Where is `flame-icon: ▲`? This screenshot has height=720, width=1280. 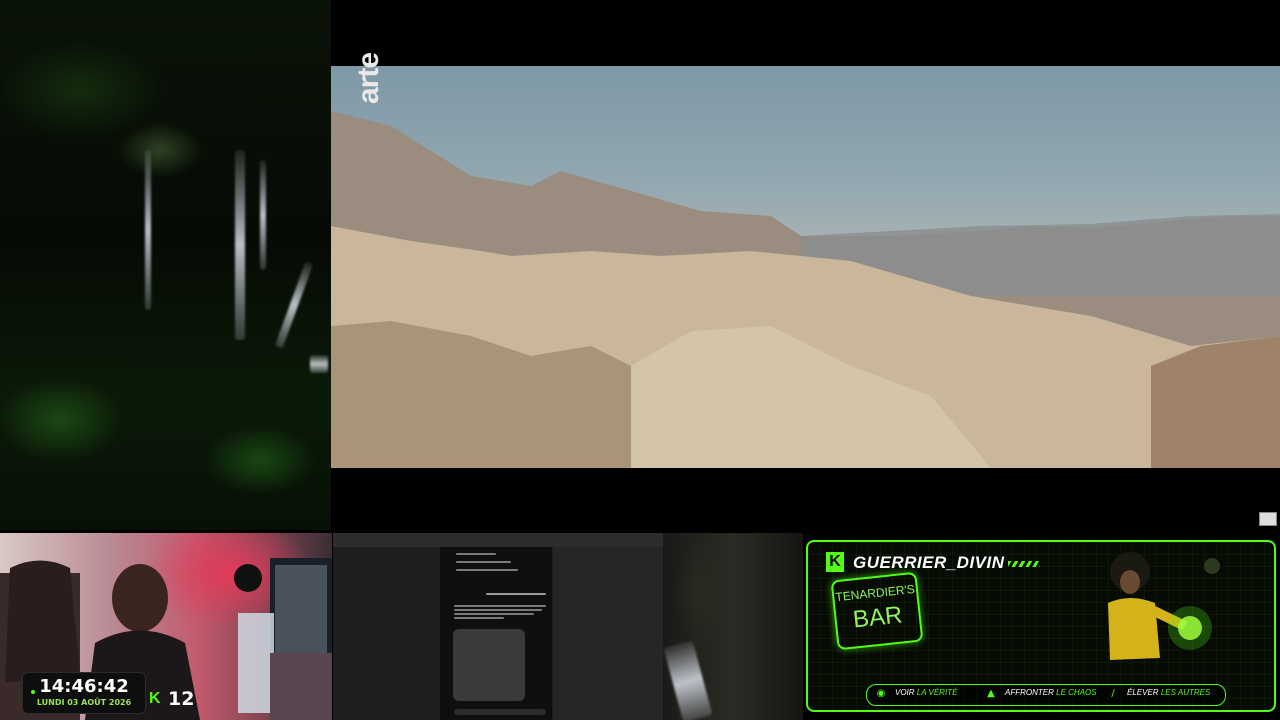 flame-icon: ▲ is located at coordinates (991, 693).